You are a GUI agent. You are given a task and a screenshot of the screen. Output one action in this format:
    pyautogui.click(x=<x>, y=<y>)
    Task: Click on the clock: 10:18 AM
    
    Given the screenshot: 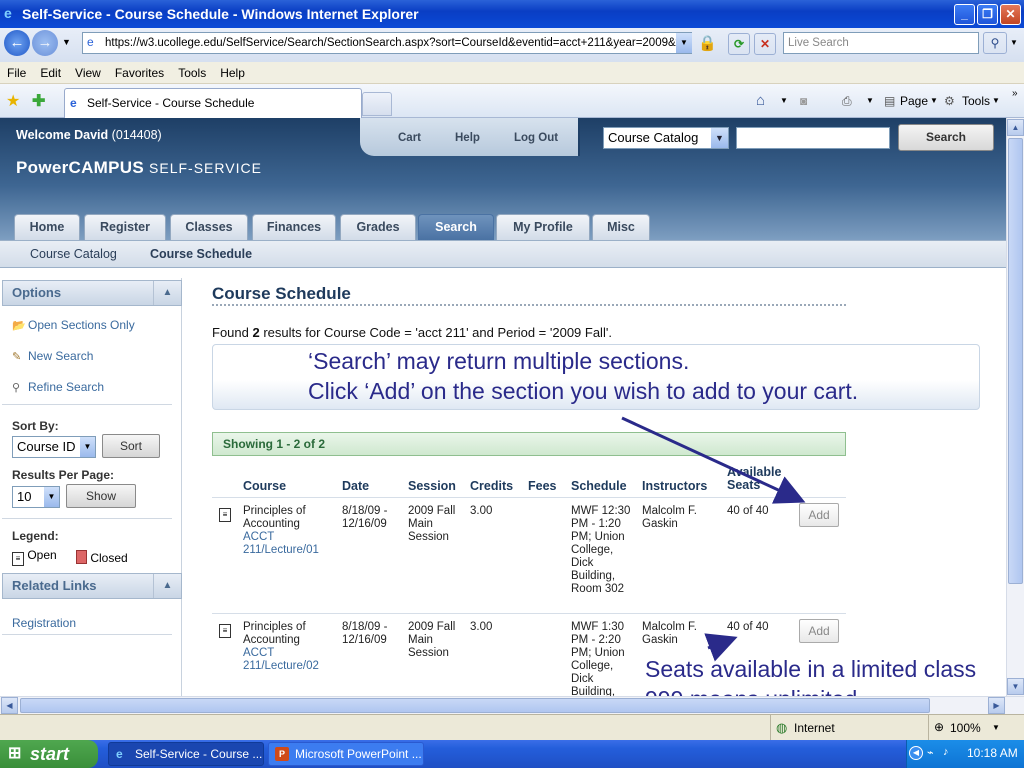 What is the action you would take?
    pyautogui.click(x=992, y=753)
    